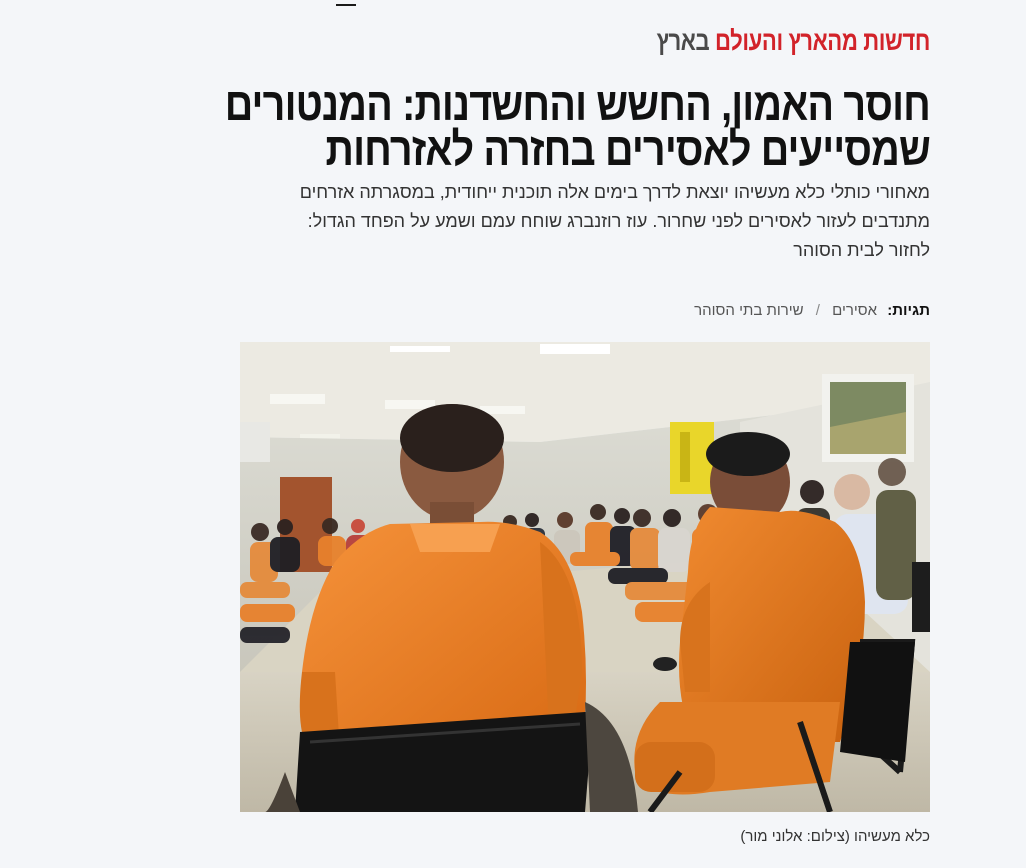 The width and height of the screenshot is (1026, 868). I want to click on breadcrumb-subsection-link: בארץ, so click(683, 41).